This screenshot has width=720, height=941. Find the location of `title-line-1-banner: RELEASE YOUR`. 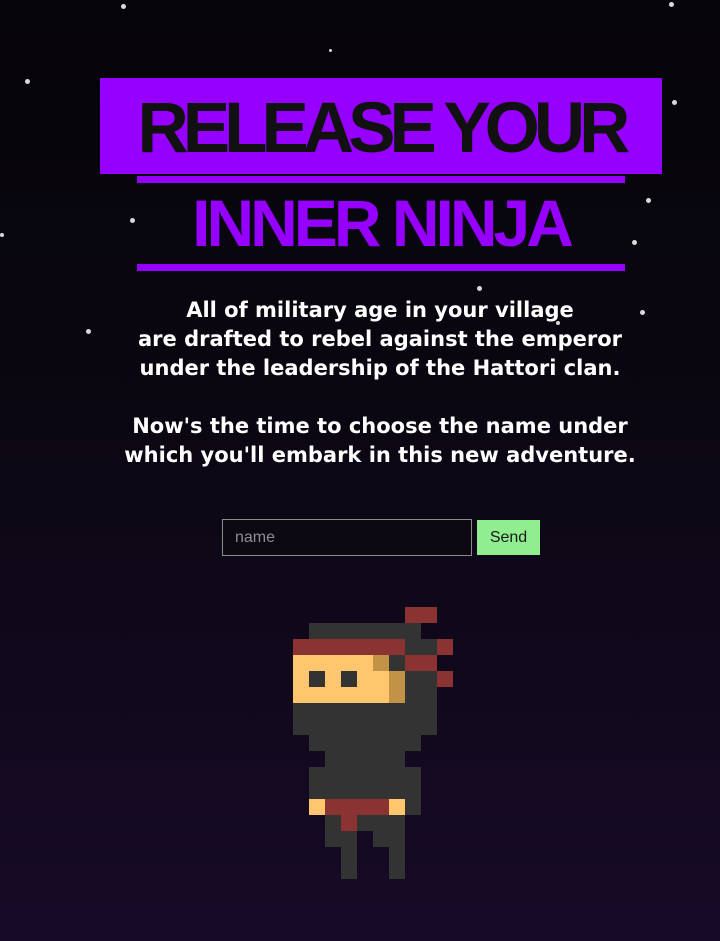

title-line-1-banner: RELEASE YOUR is located at coordinates (381, 126).